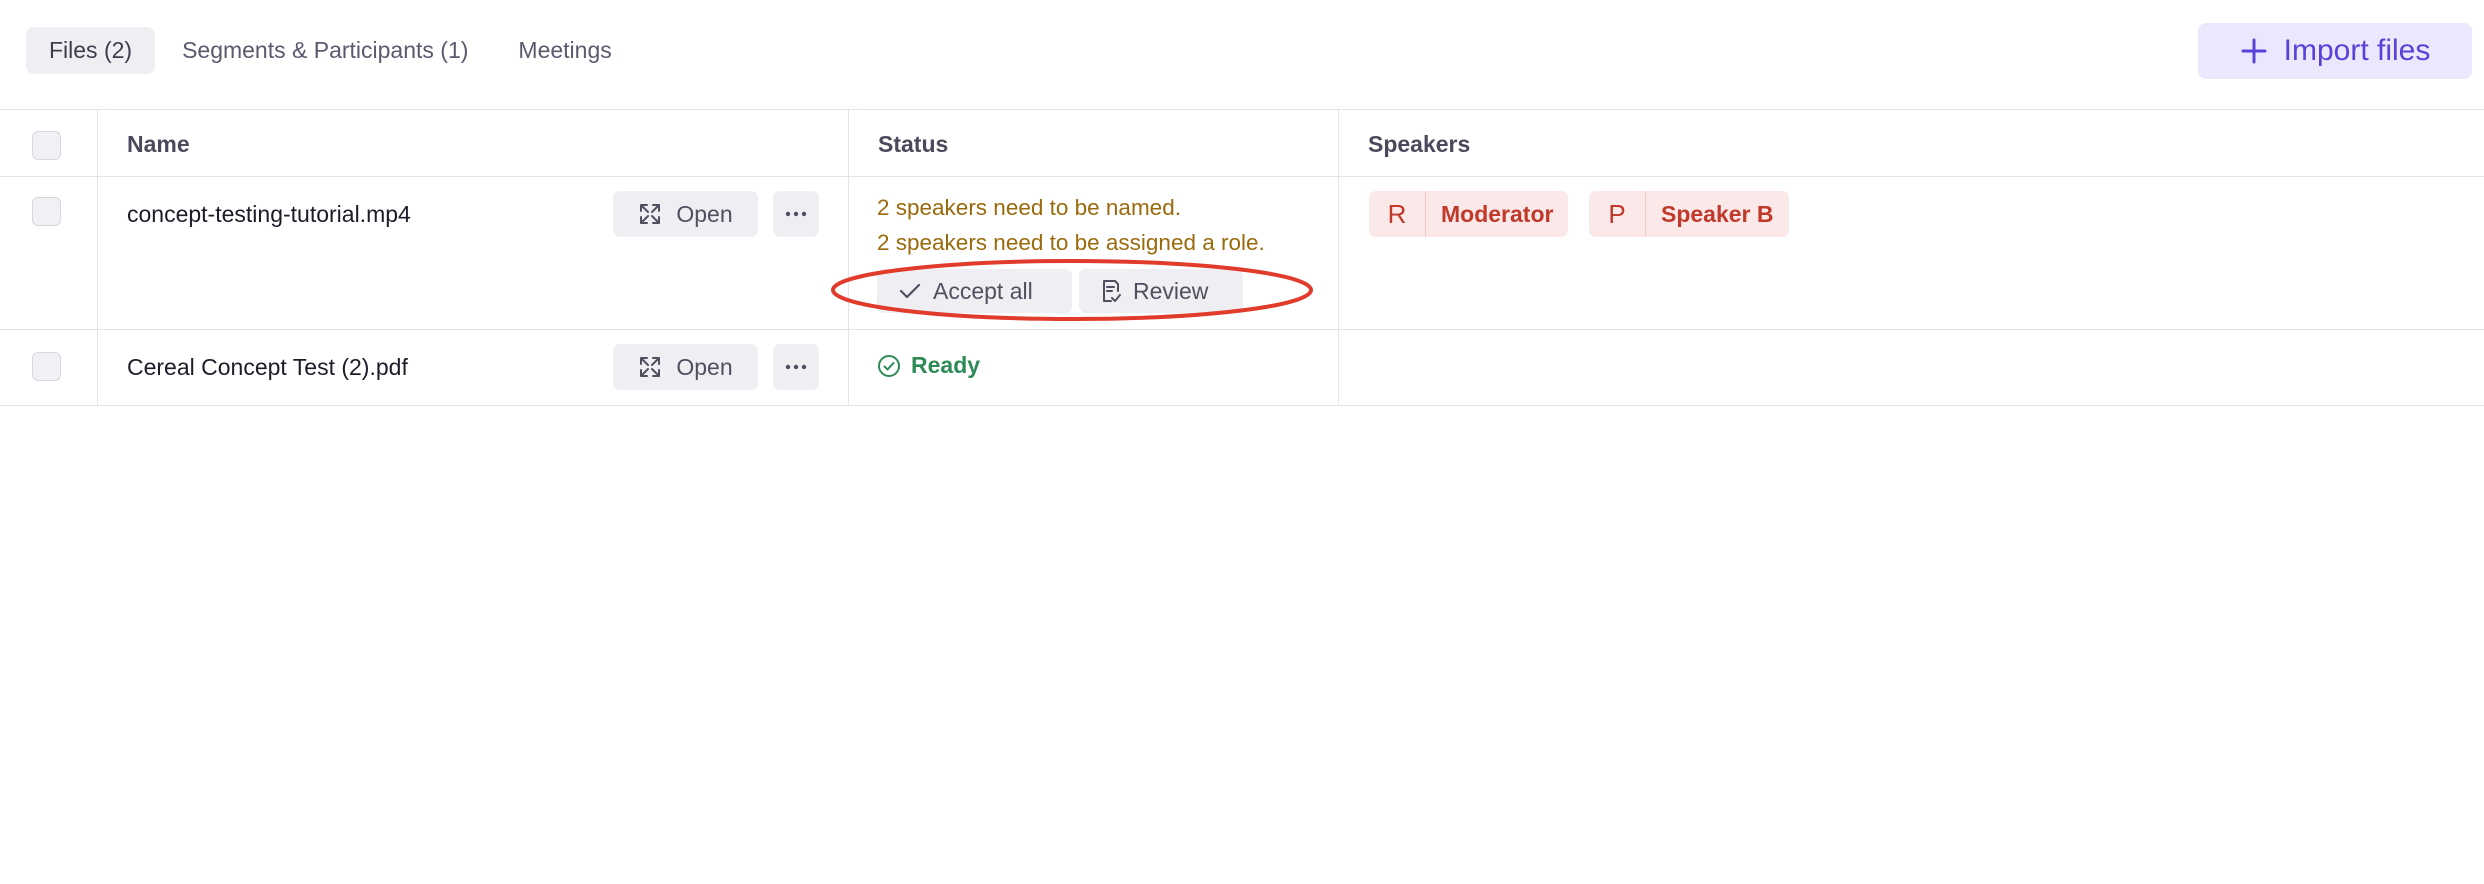 The height and width of the screenshot is (884, 2484). I want to click on name-cell: concept-testing-tutorial.mp4 Open, so click(473, 253).